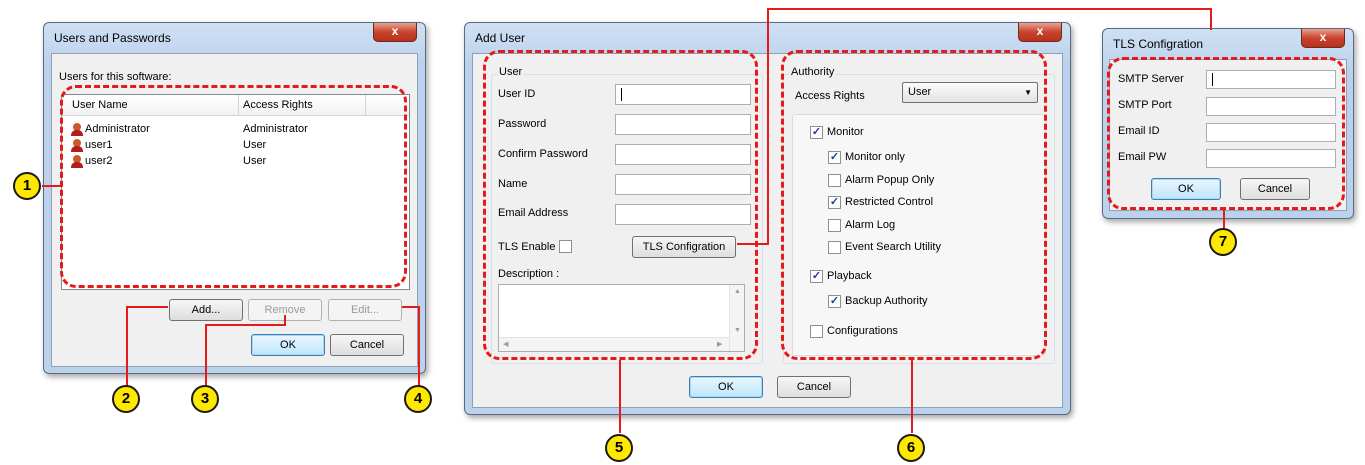 This screenshot has height=465, width=1365. I want to click on users-caption: Users for this software:, so click(115, 77).